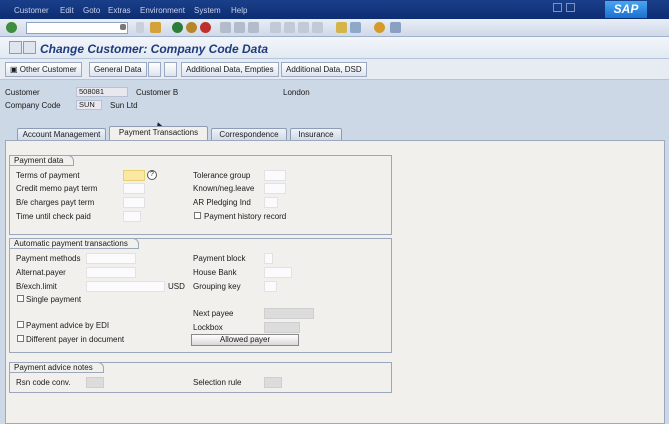 This screenshot has height=424, width=669. I want to click on rsn-code-conv-label: Rsn code conv., so click(43, 382).